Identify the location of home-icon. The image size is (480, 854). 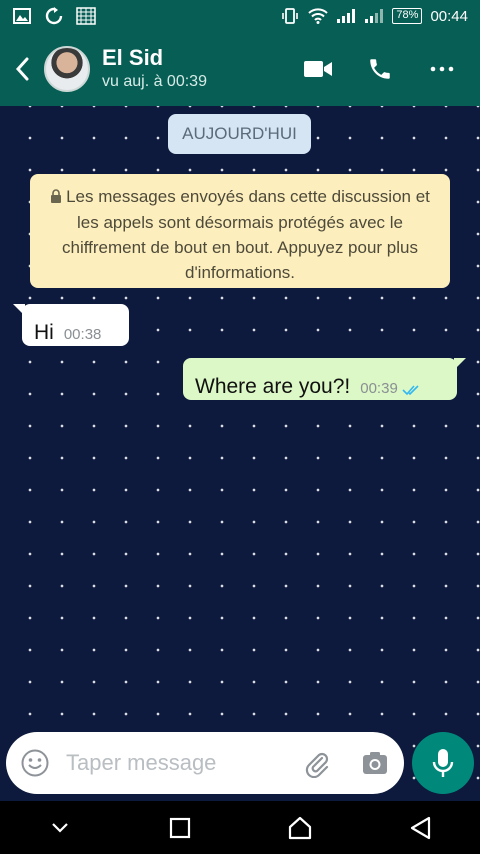
(300, 827).